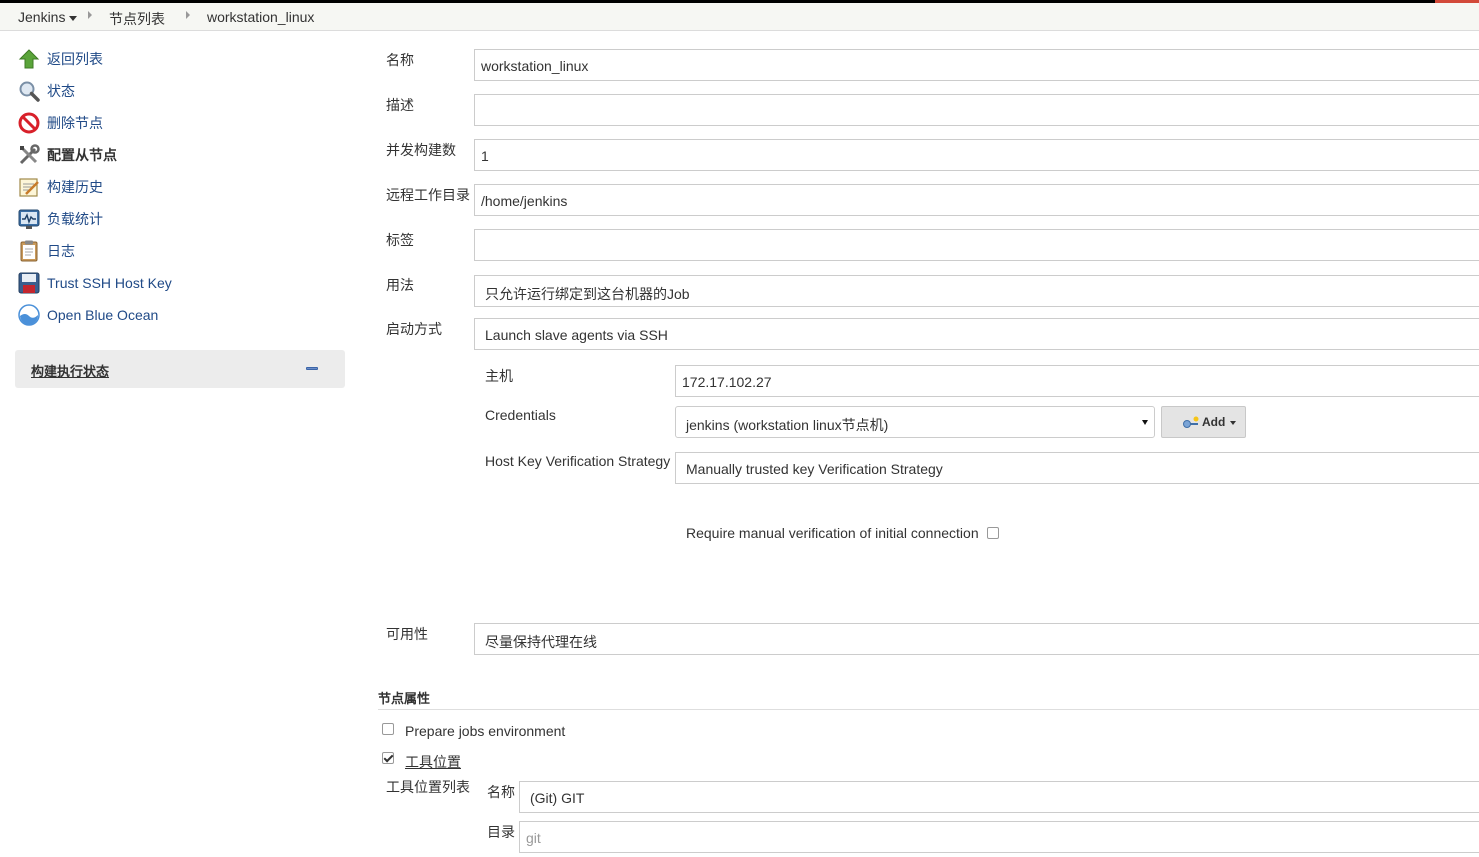 The image size is (1479, 857). What do you see at coordinates (29, 283) in the screenshot?
I see `floppy-disk-icon` at bounding box center [29, 283].